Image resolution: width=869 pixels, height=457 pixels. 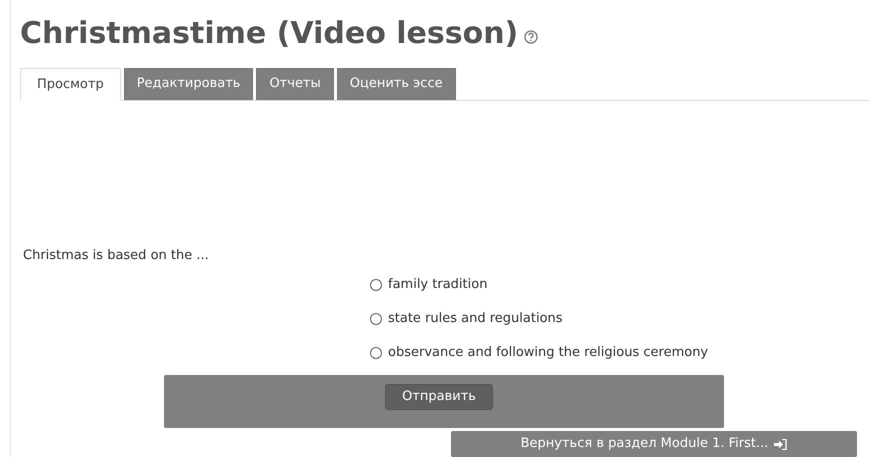 What do you see at coordinates (269, 34) in the screenshot?
I see `page-title: Christmastime (Video lesson)` at bounding box center [269, 34].